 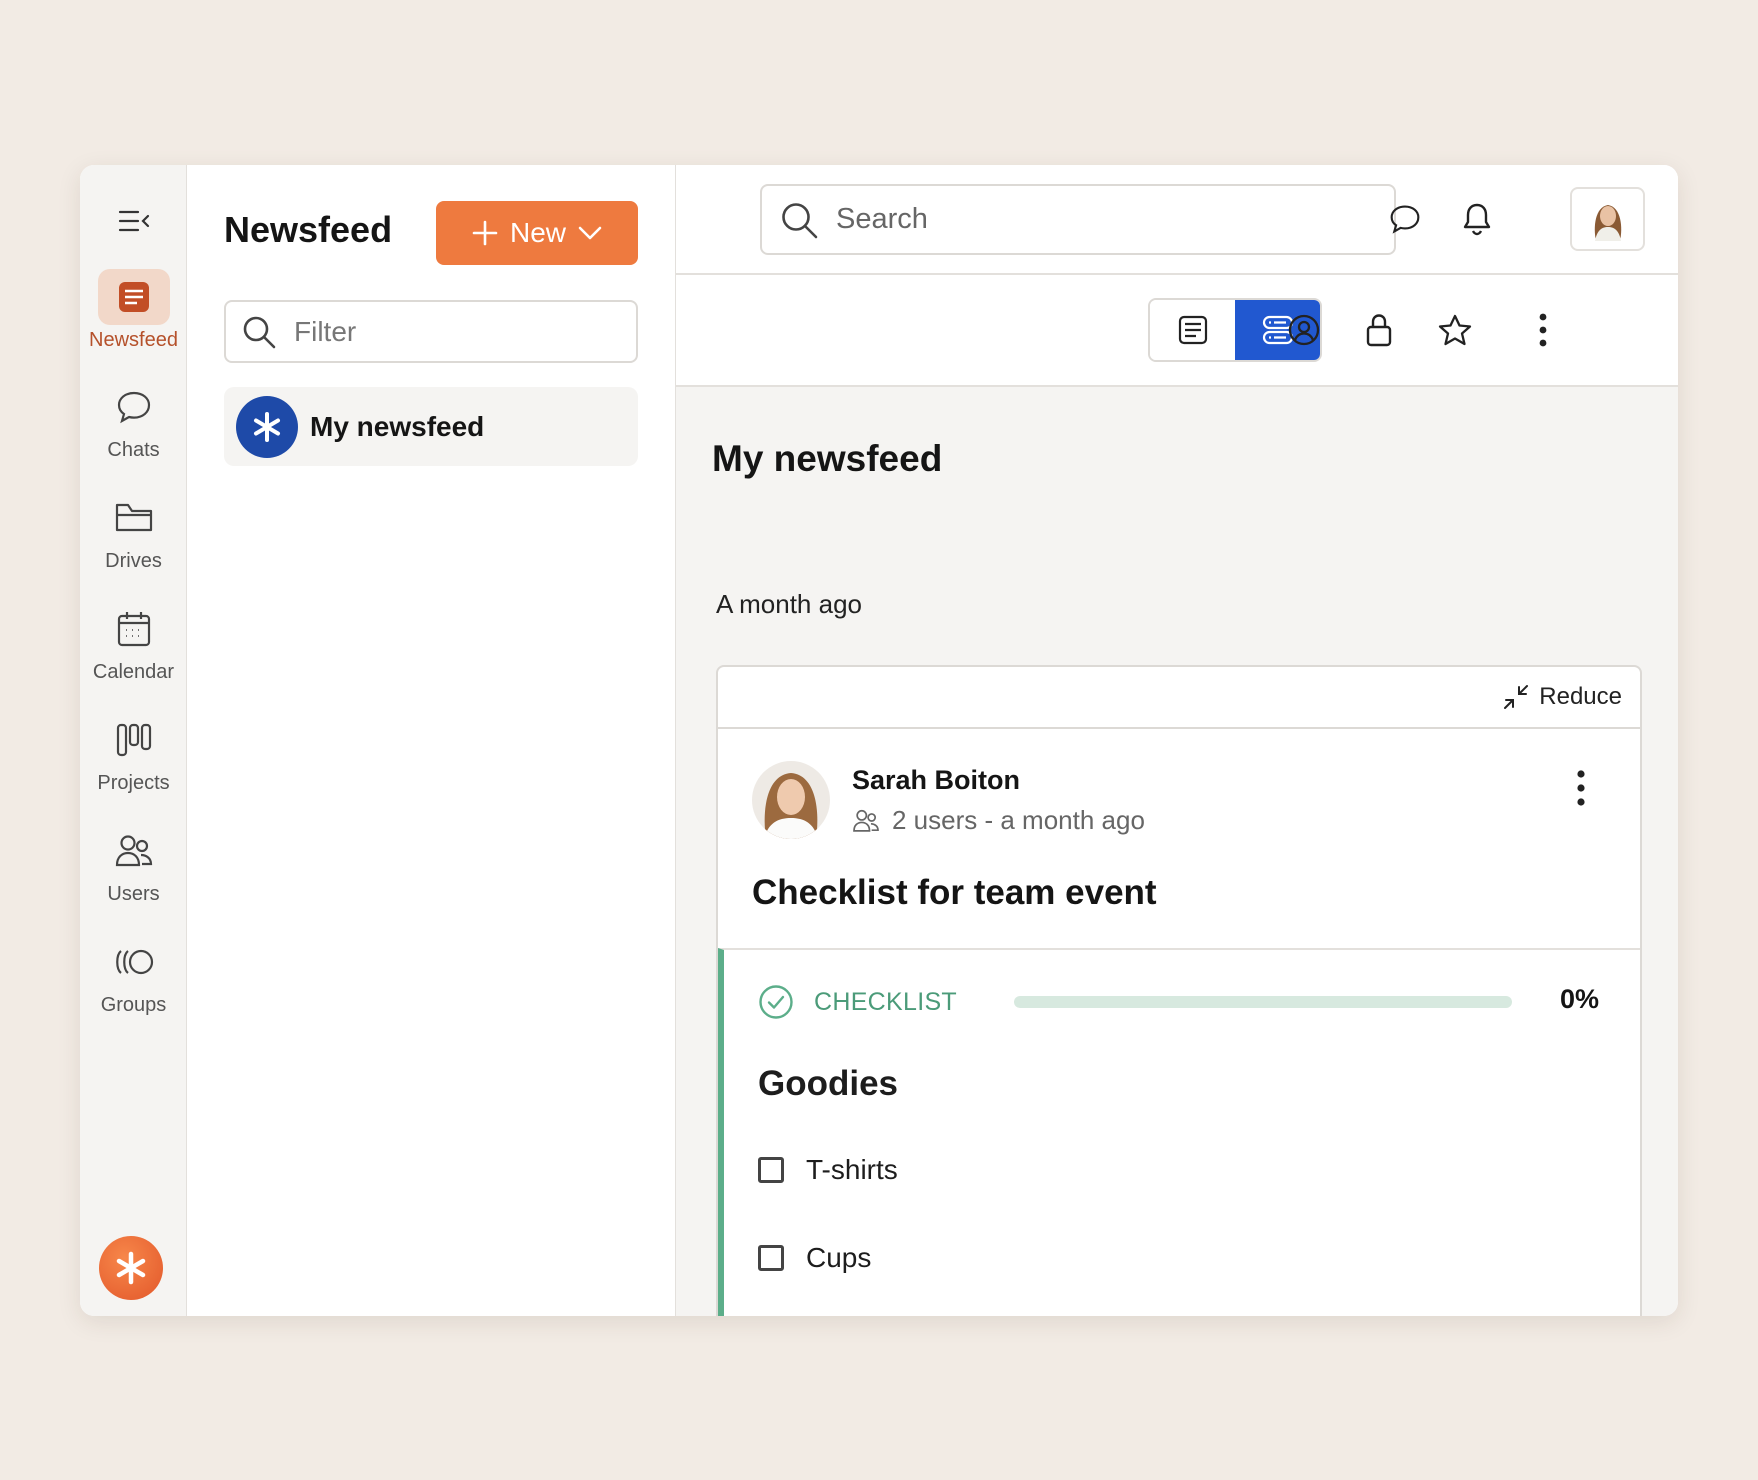 I want to click on sidebar-item-chats: Chats, so click(x=133, y=420).